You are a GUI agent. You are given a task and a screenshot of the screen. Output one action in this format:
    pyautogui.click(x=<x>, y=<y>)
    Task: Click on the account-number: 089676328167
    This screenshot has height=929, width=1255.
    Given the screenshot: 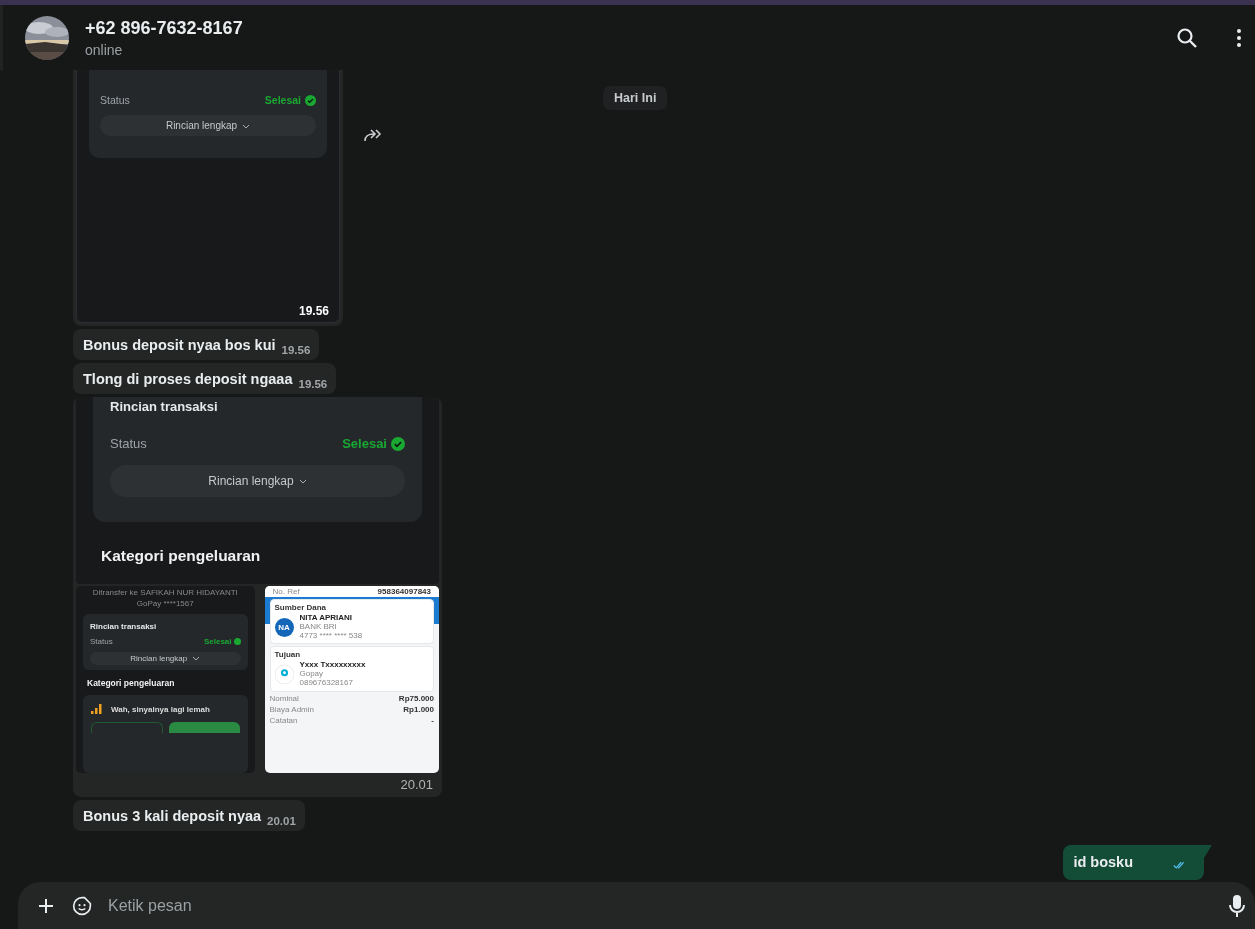 What is the action you would take?
    pyautogui.click(x=326, y=683)
    